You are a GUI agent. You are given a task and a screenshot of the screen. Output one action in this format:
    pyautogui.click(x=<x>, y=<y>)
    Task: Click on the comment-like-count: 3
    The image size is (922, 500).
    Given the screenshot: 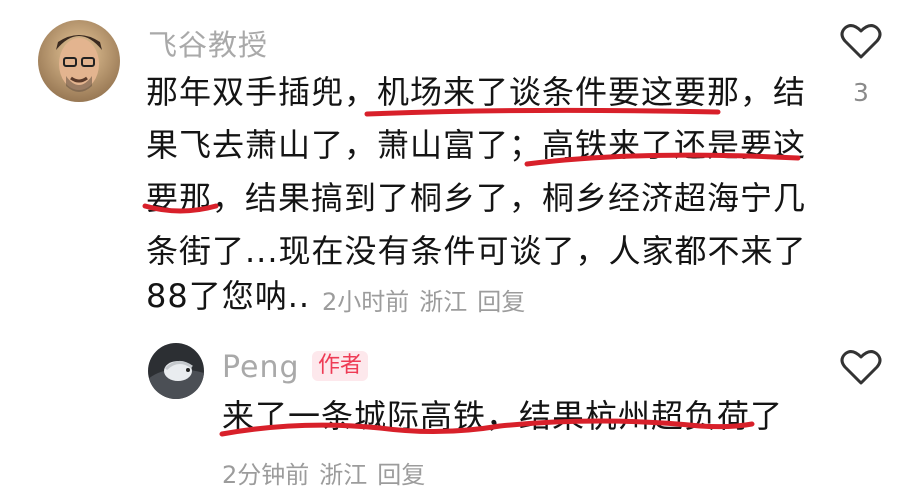 What is the action you would take?
    pyautogui.click(x=861, y=92)
    